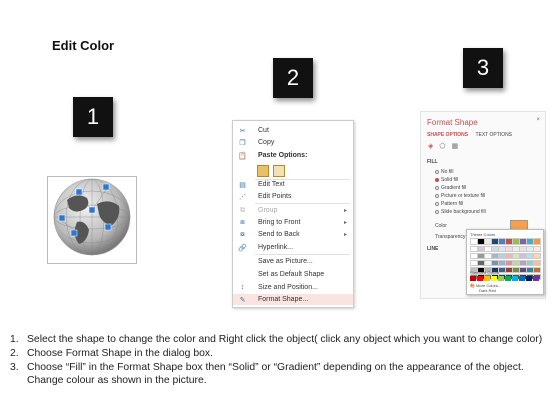 The height and width of the screenshot is (420, 560). What do you see at coordinates (293, 210) in the screenshot?
I see `menu-item-group: ⧉ Group ▸` at bounding box center [293, 210].